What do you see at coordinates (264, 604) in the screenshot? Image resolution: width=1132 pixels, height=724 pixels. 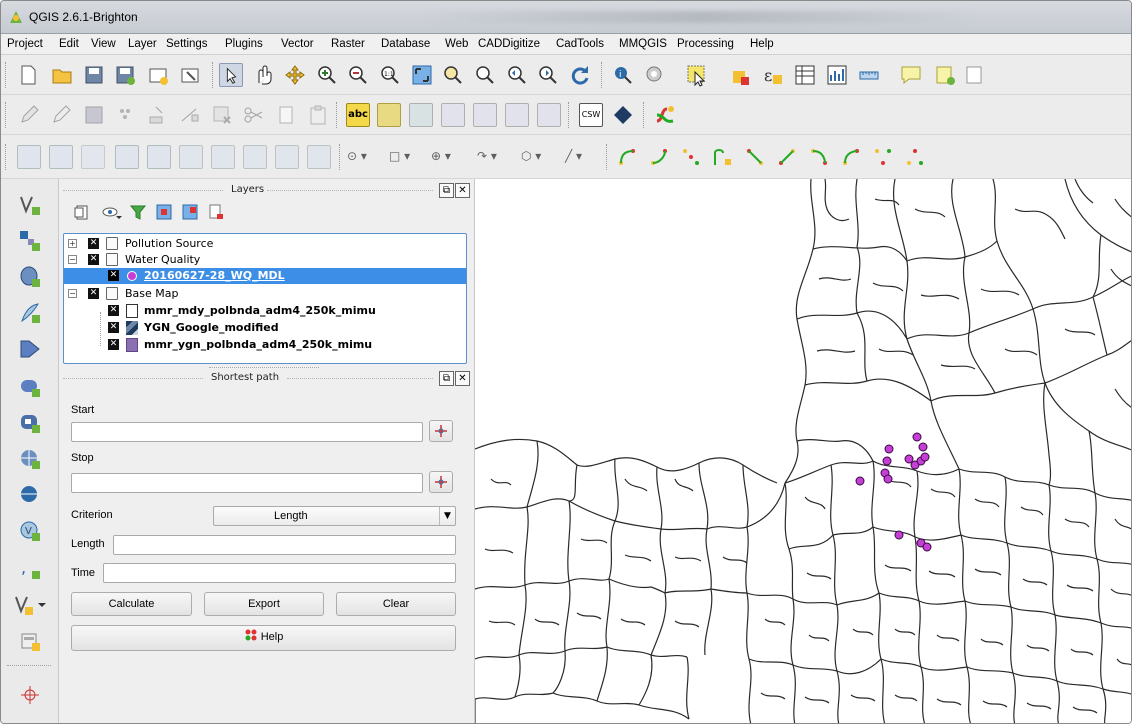 I see `export-button: Export` at bounding box center [264, 604].